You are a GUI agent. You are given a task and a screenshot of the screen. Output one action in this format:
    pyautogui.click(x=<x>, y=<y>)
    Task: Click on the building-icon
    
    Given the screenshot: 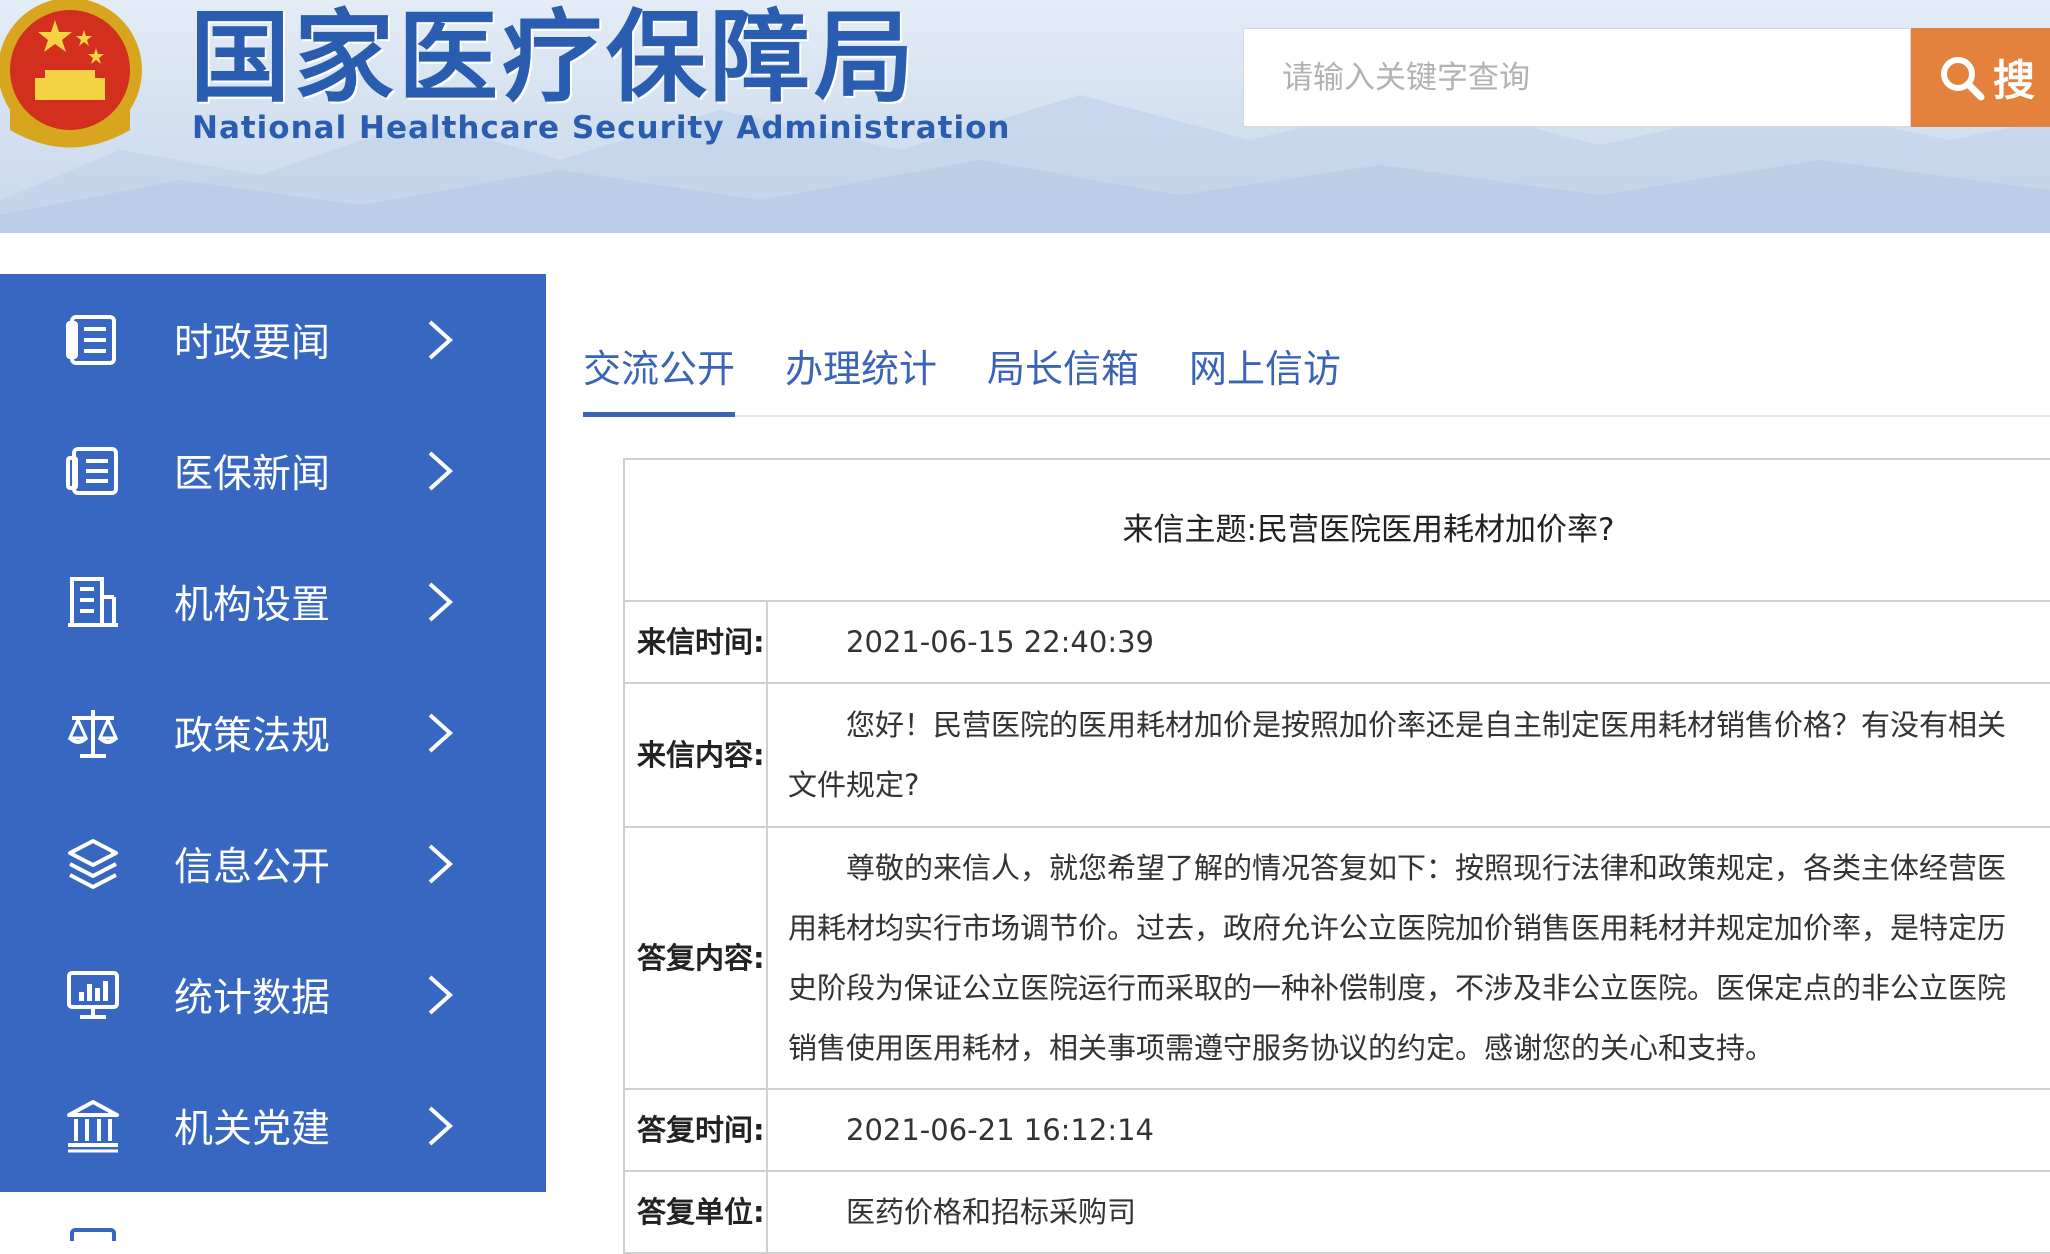 What is the action you would take?
    pyautogui.click(x=93, y=601)
    